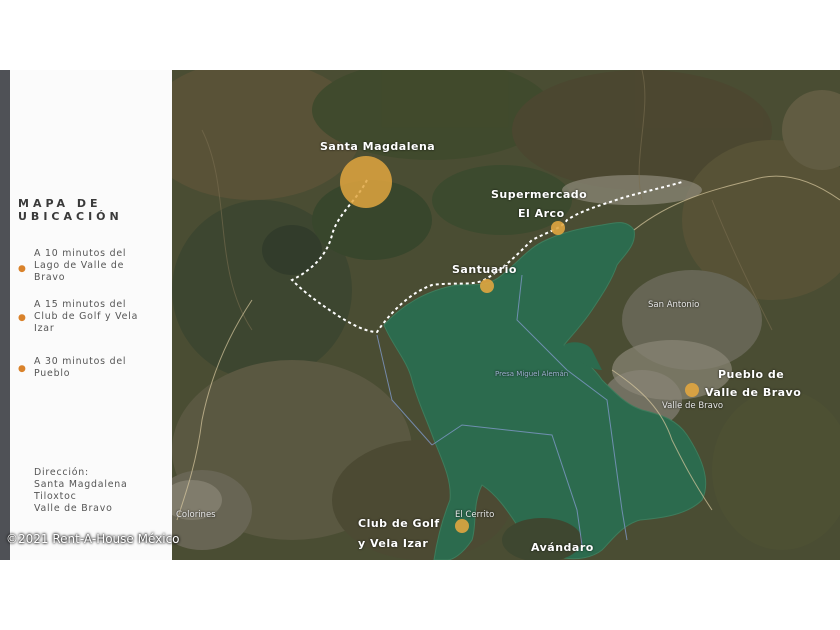 This screenshot has height=630, width=840. Describe the element at coordinates (52, 373) in the screenshot. I see `list-item-line: Pueblo` at that location.